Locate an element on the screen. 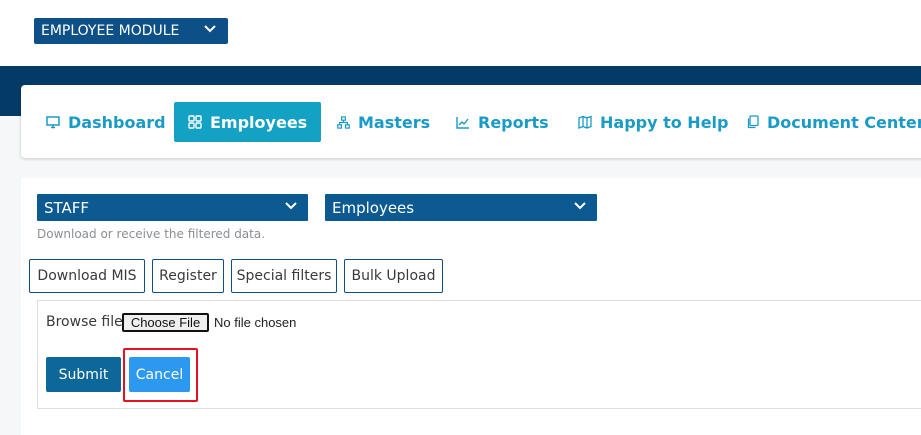 This screenshot has width=921, height=435. nav-item-happy-to-help: Happy to Help is located at coordinates (653, 122).